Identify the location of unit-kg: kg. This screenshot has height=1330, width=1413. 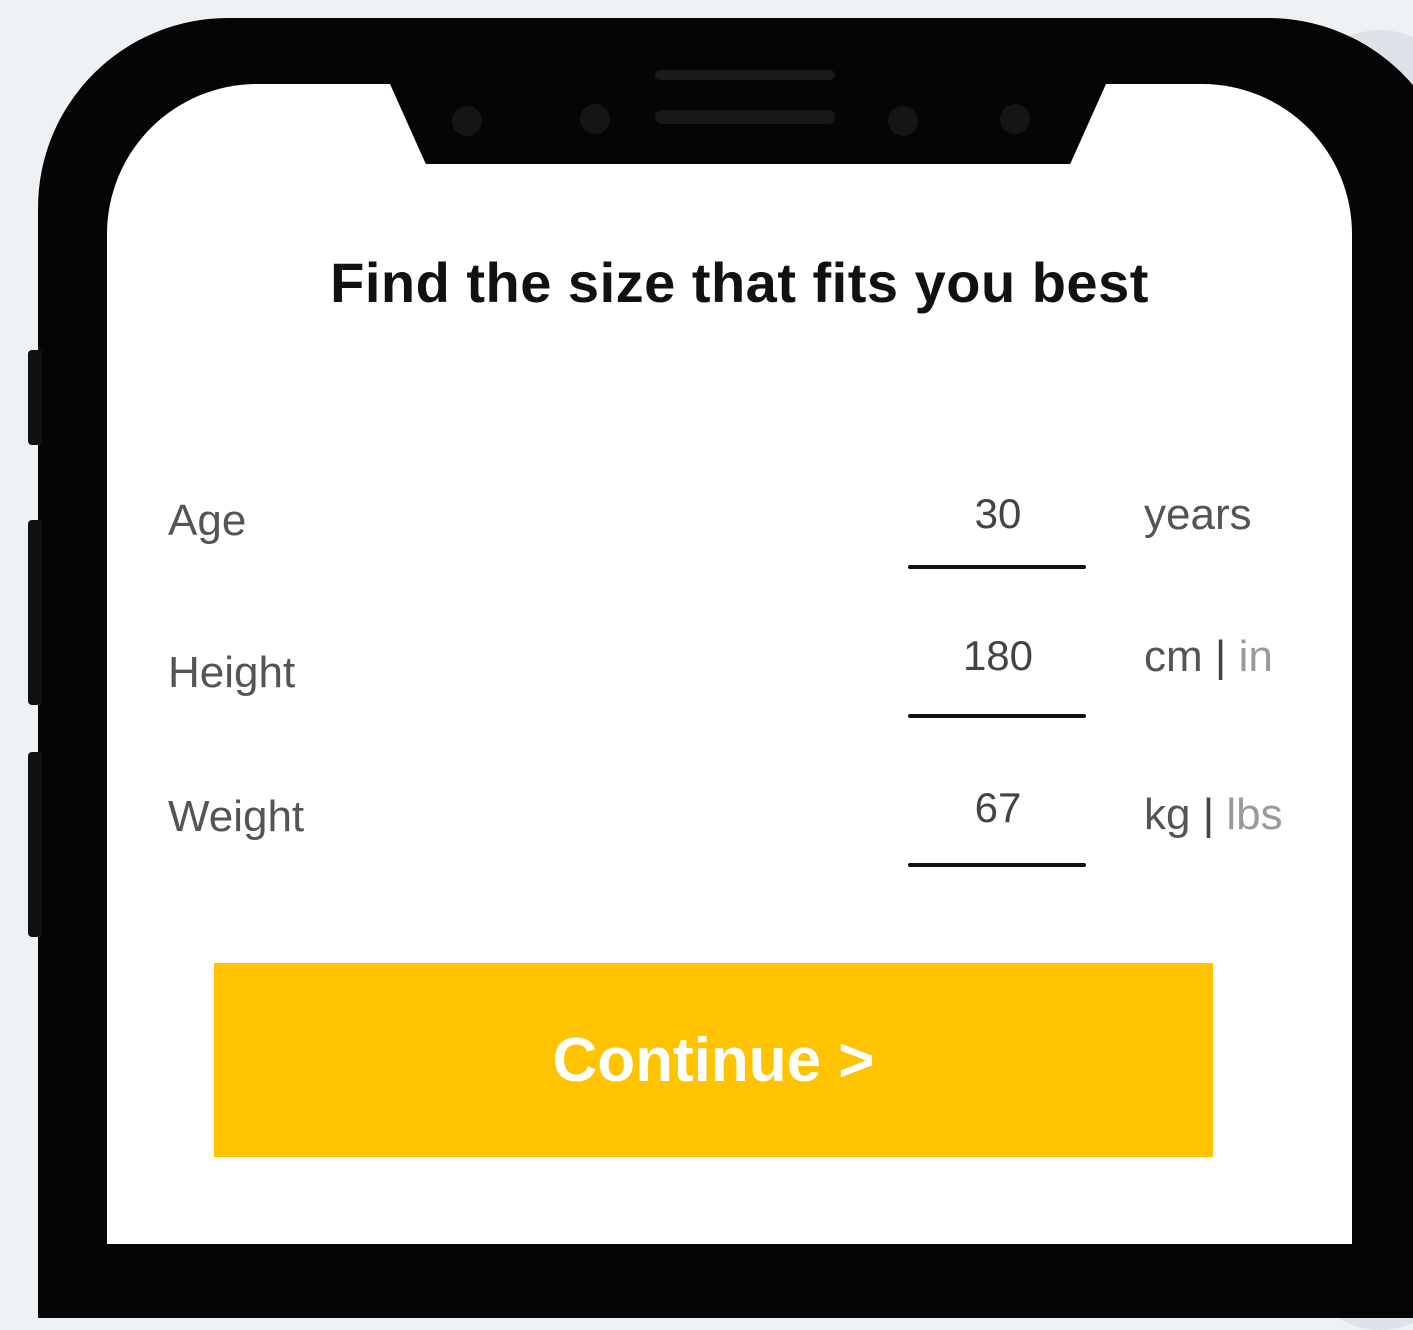
(1167, 814).